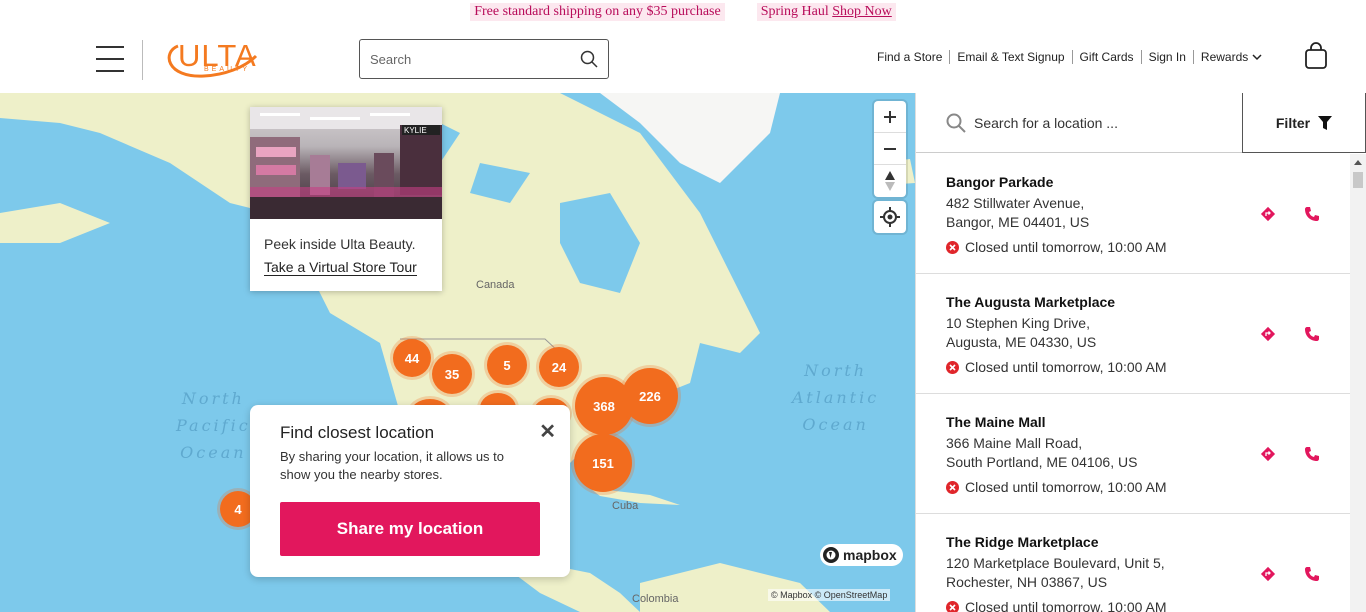  I want to click on map-attribution: © Mapbox © OpenStreetMap, so click(829, 595).